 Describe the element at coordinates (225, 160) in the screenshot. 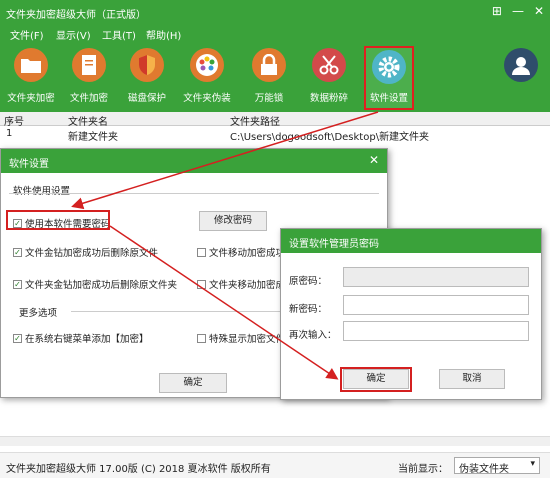

I see `arrow-settings-to-checkbox` at that location.